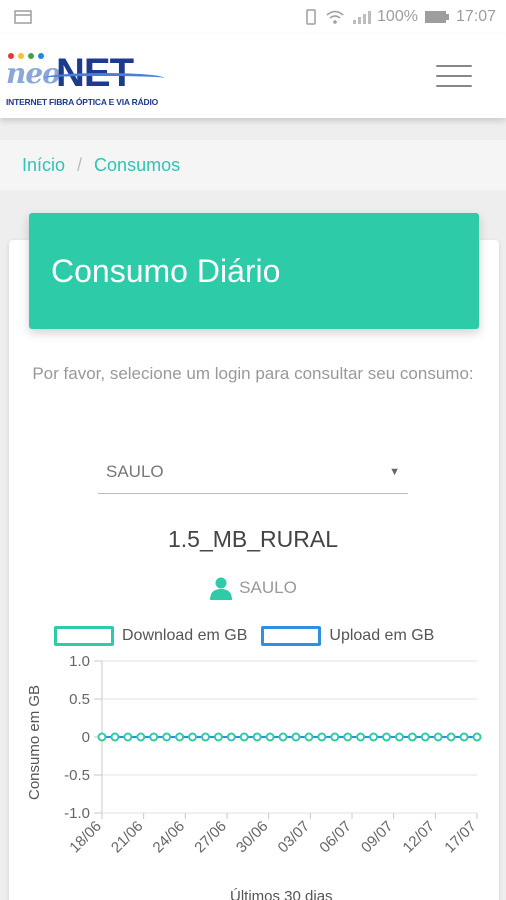  Describe the element at coordinates (294, 837) in the screenshot. I see `x-tick-label: 03/07` at that location.